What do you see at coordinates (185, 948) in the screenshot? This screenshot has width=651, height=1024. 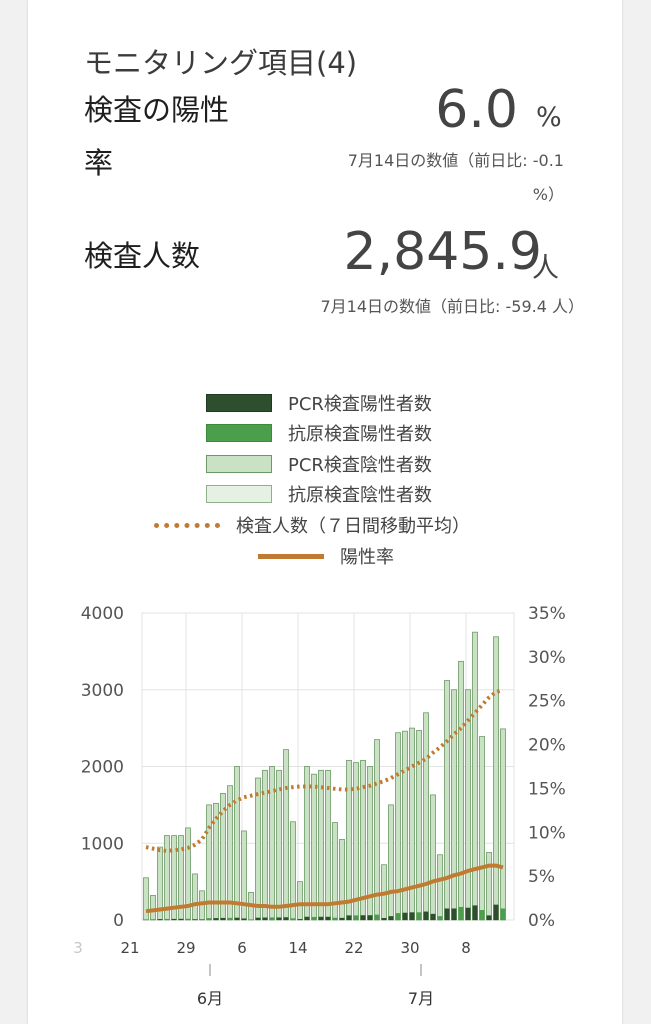 I see `x-day-label: 29` at bounding box center [185, 948].